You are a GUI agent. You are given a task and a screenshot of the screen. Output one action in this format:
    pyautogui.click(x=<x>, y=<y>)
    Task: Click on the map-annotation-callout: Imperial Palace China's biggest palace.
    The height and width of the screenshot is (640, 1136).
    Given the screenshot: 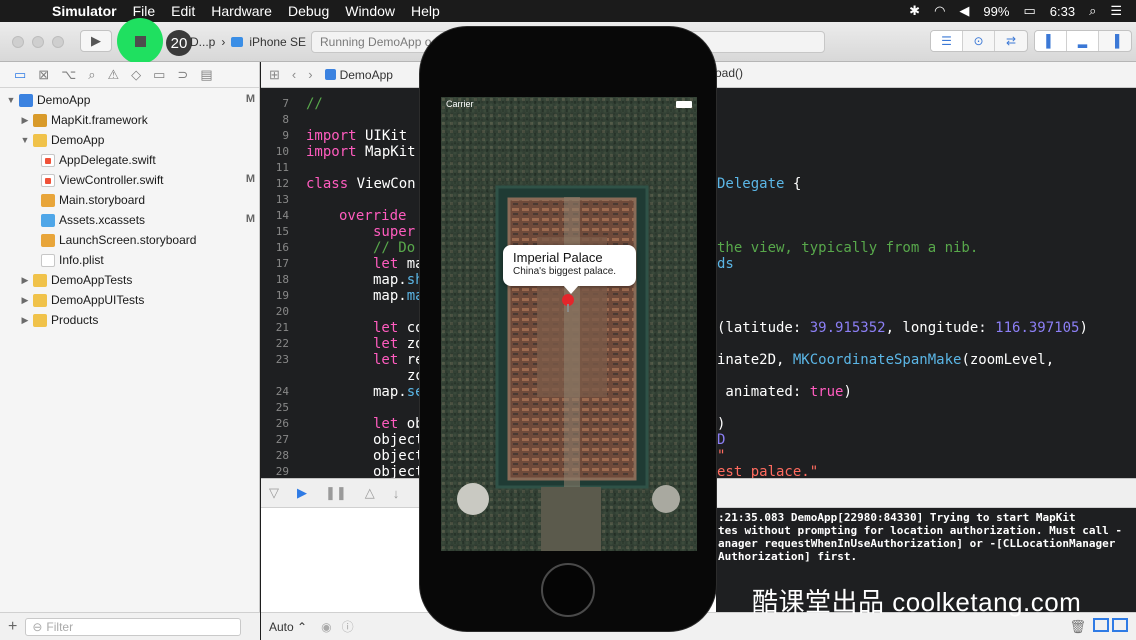 What is the action you would take?
    pyautogui.click(x=569, y=269)
    